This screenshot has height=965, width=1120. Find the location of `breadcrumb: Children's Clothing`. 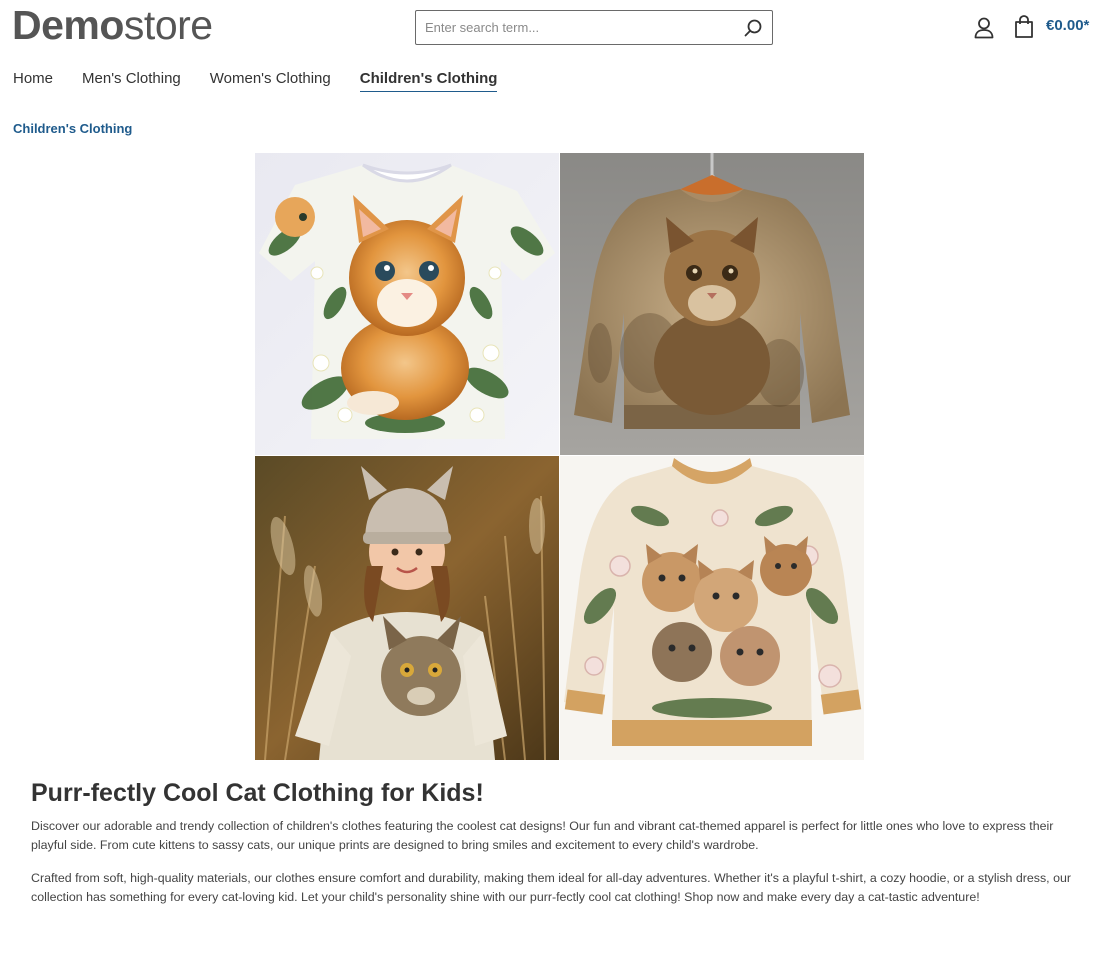

breadcrumb: Children's Clothing is located at coordinates (72, 128).